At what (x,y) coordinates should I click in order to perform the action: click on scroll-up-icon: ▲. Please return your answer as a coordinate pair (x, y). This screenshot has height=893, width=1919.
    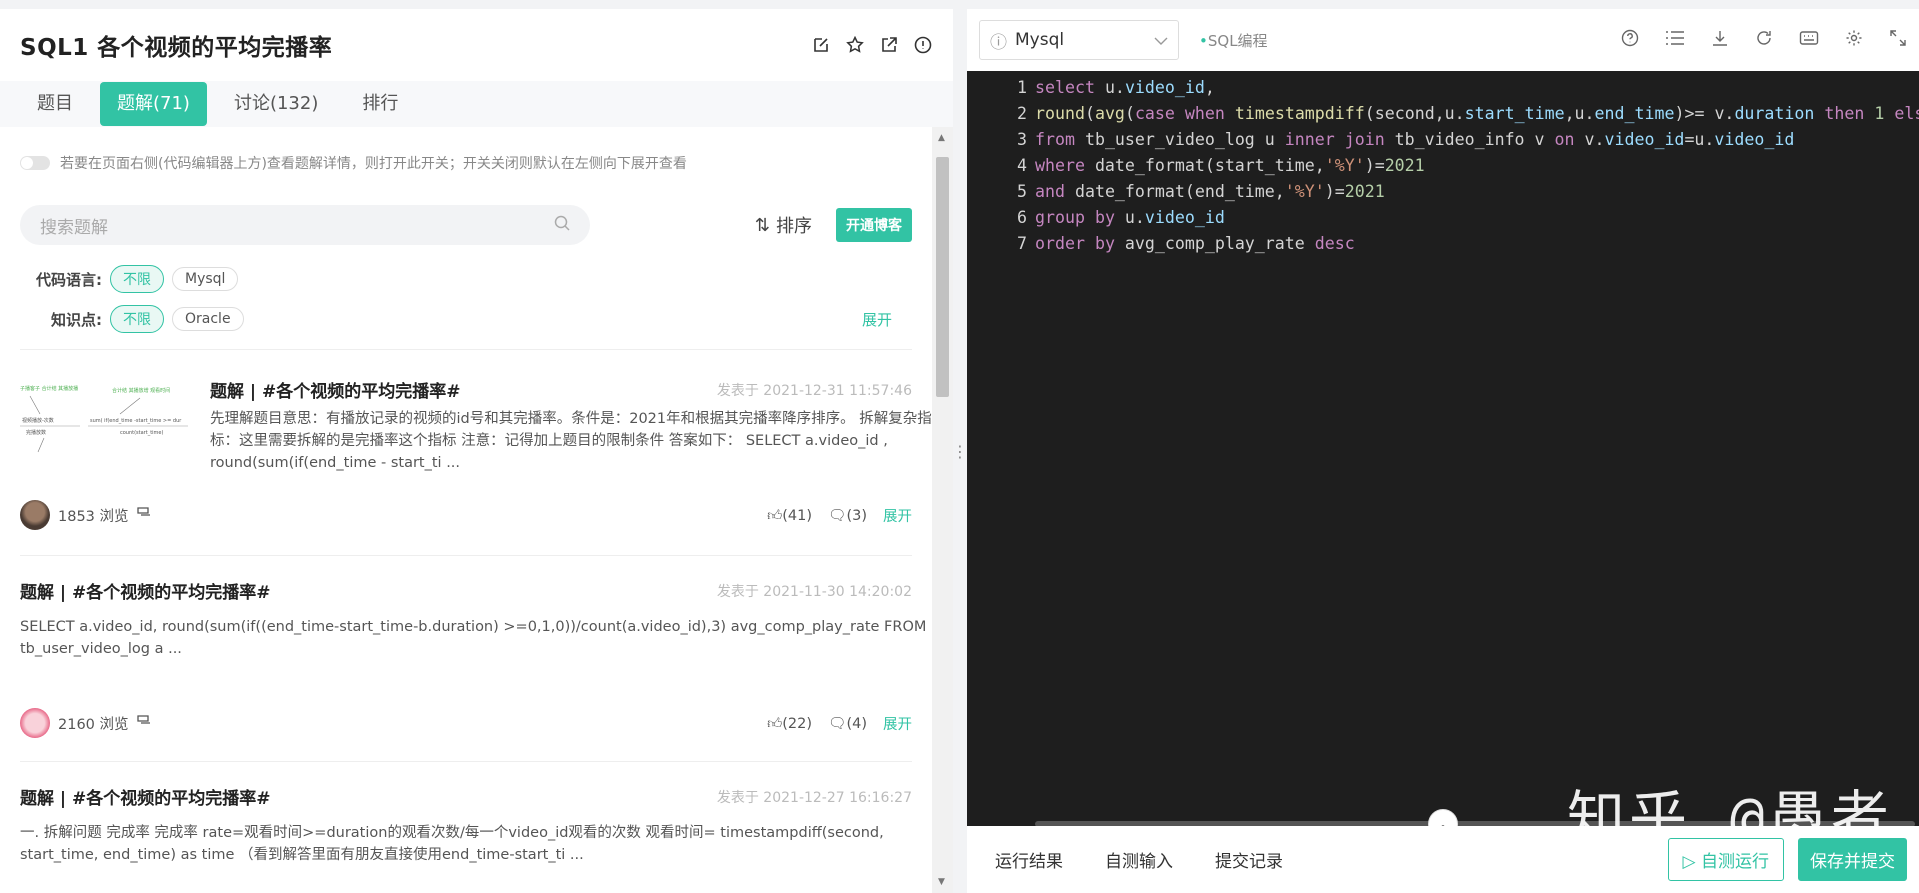
    Looking at the image, I should click on (941, 138).